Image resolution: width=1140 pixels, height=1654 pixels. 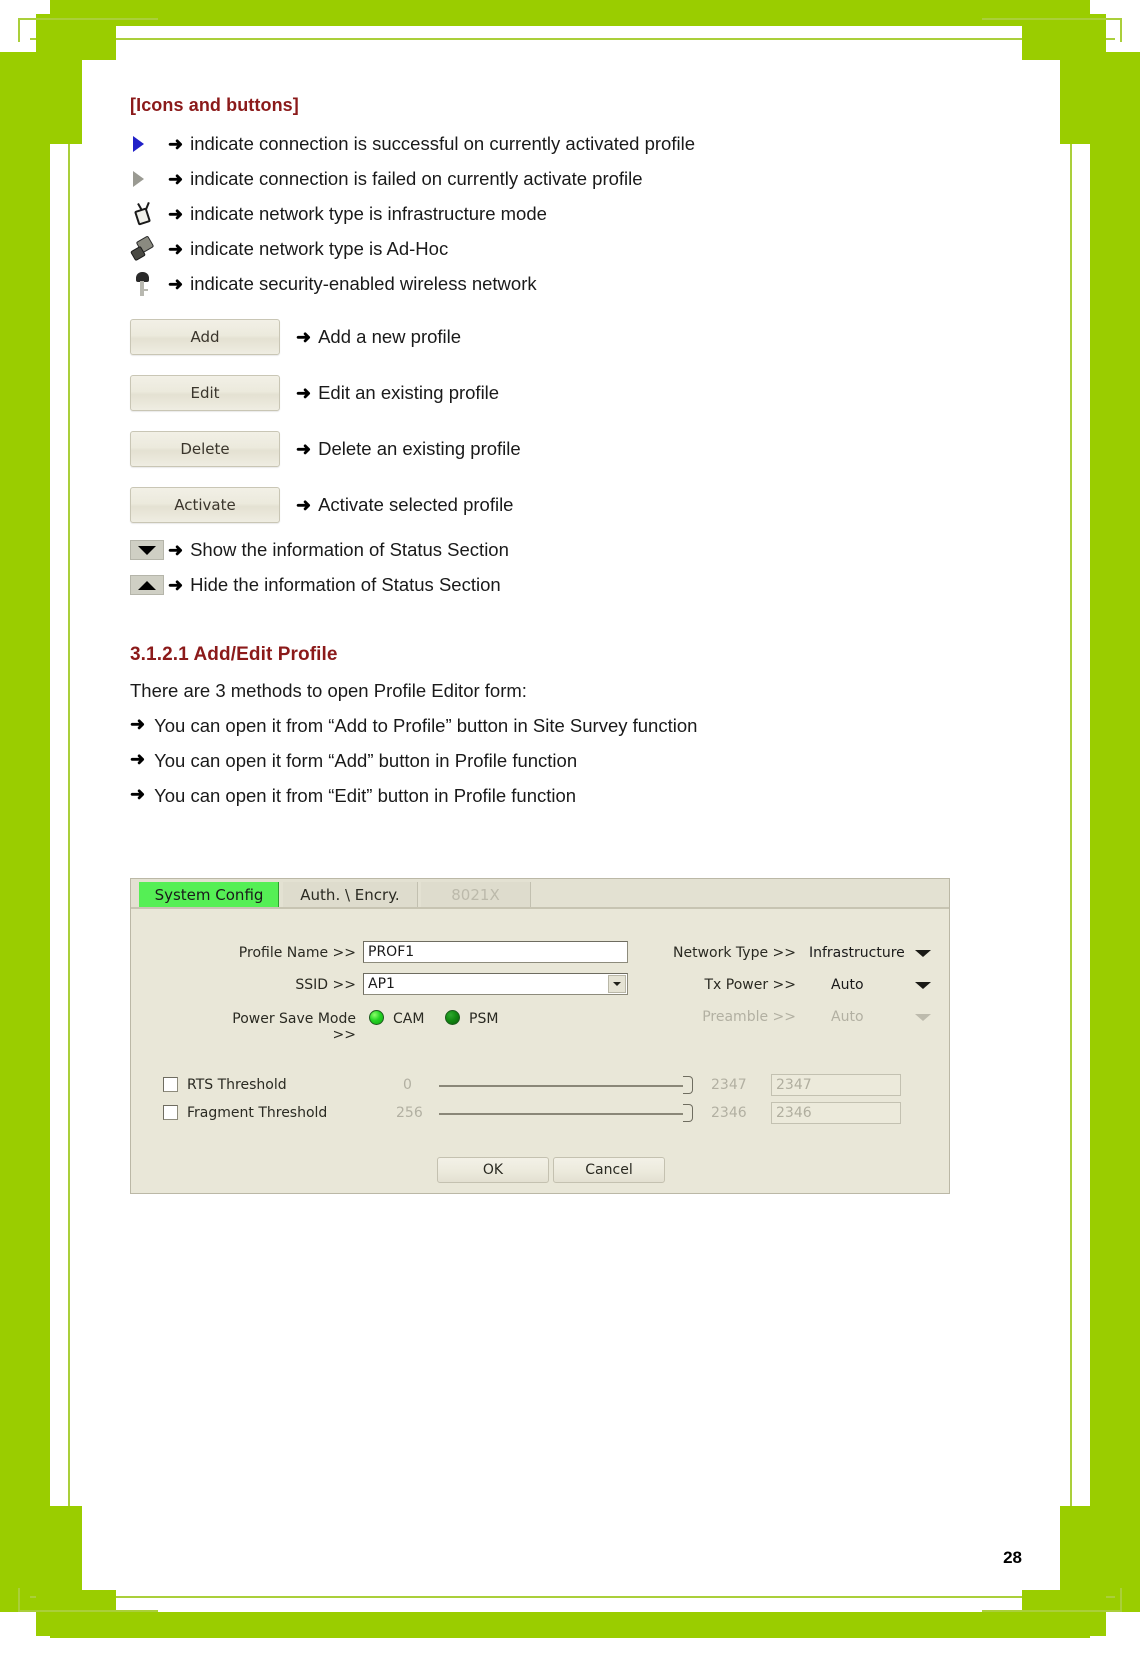 What do you see at coordinates (847, 985) in the screenshot?
I see `tx-power-value: Auto` at bounding box center [847, 985].